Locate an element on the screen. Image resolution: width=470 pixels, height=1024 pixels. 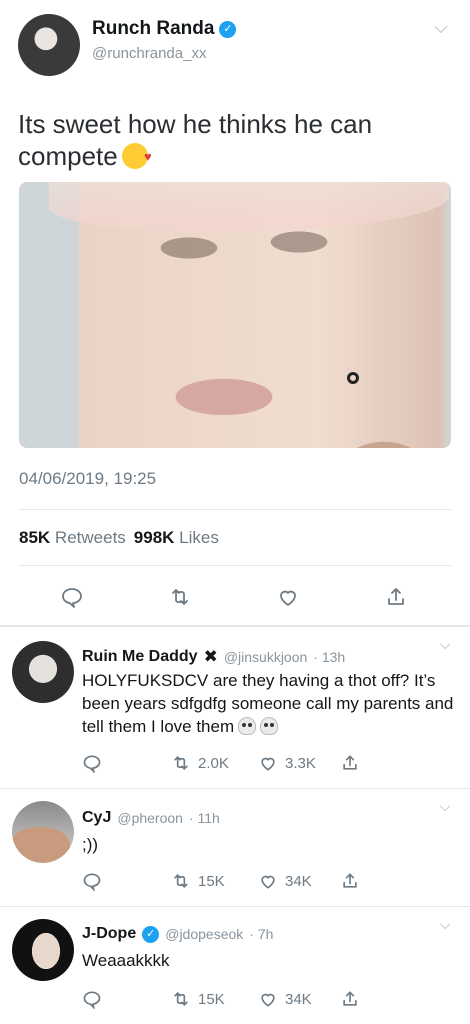
retweet-count: 2.0K is located at coordinates (213, 763).